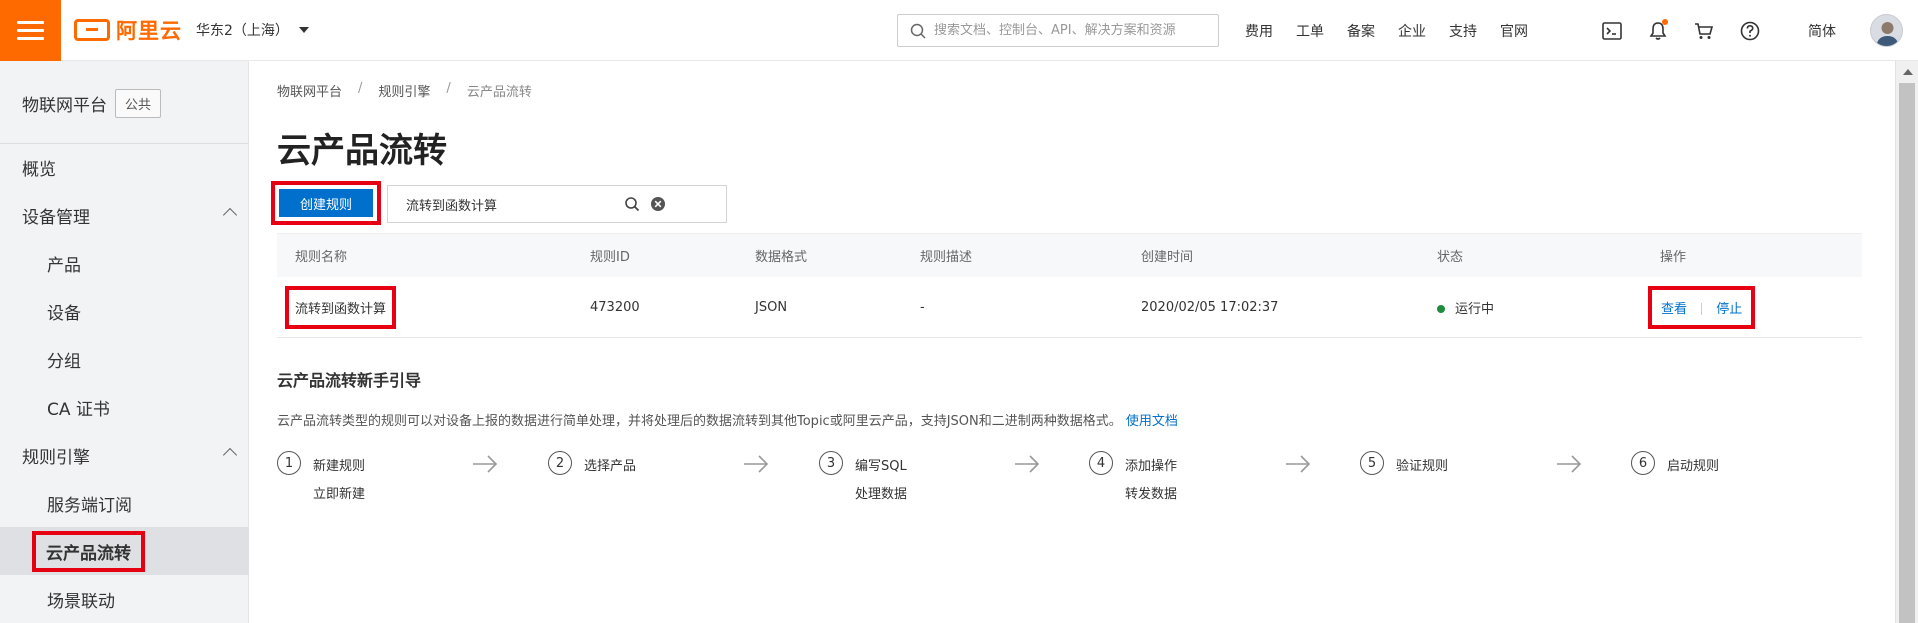  What do you see at coordinates (1463, 31) in the screenshot?
I see `nav-link-support: 支持` at bounding box center [1463, 31].